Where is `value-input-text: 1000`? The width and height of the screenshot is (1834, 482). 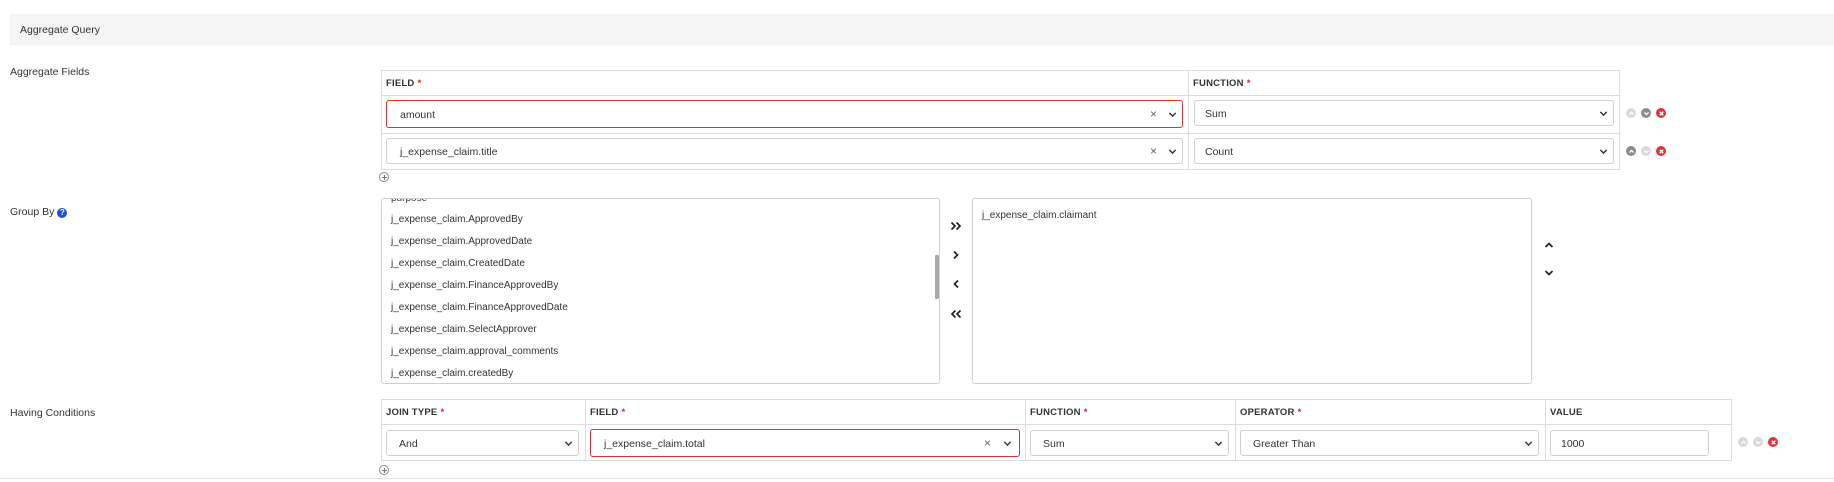
value-input-text: 1000 is located at coordinates (1573, 444).